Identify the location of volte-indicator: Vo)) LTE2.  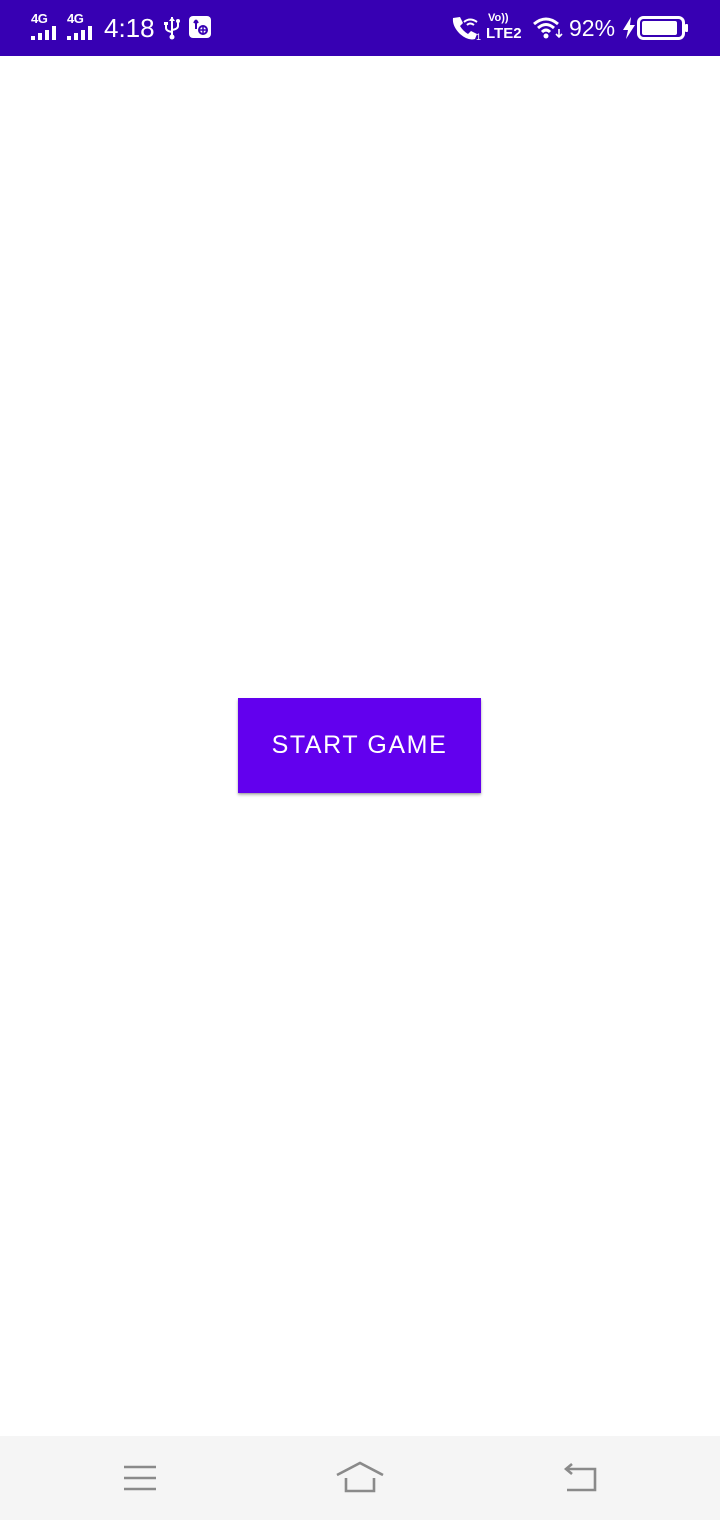
(506, 28).